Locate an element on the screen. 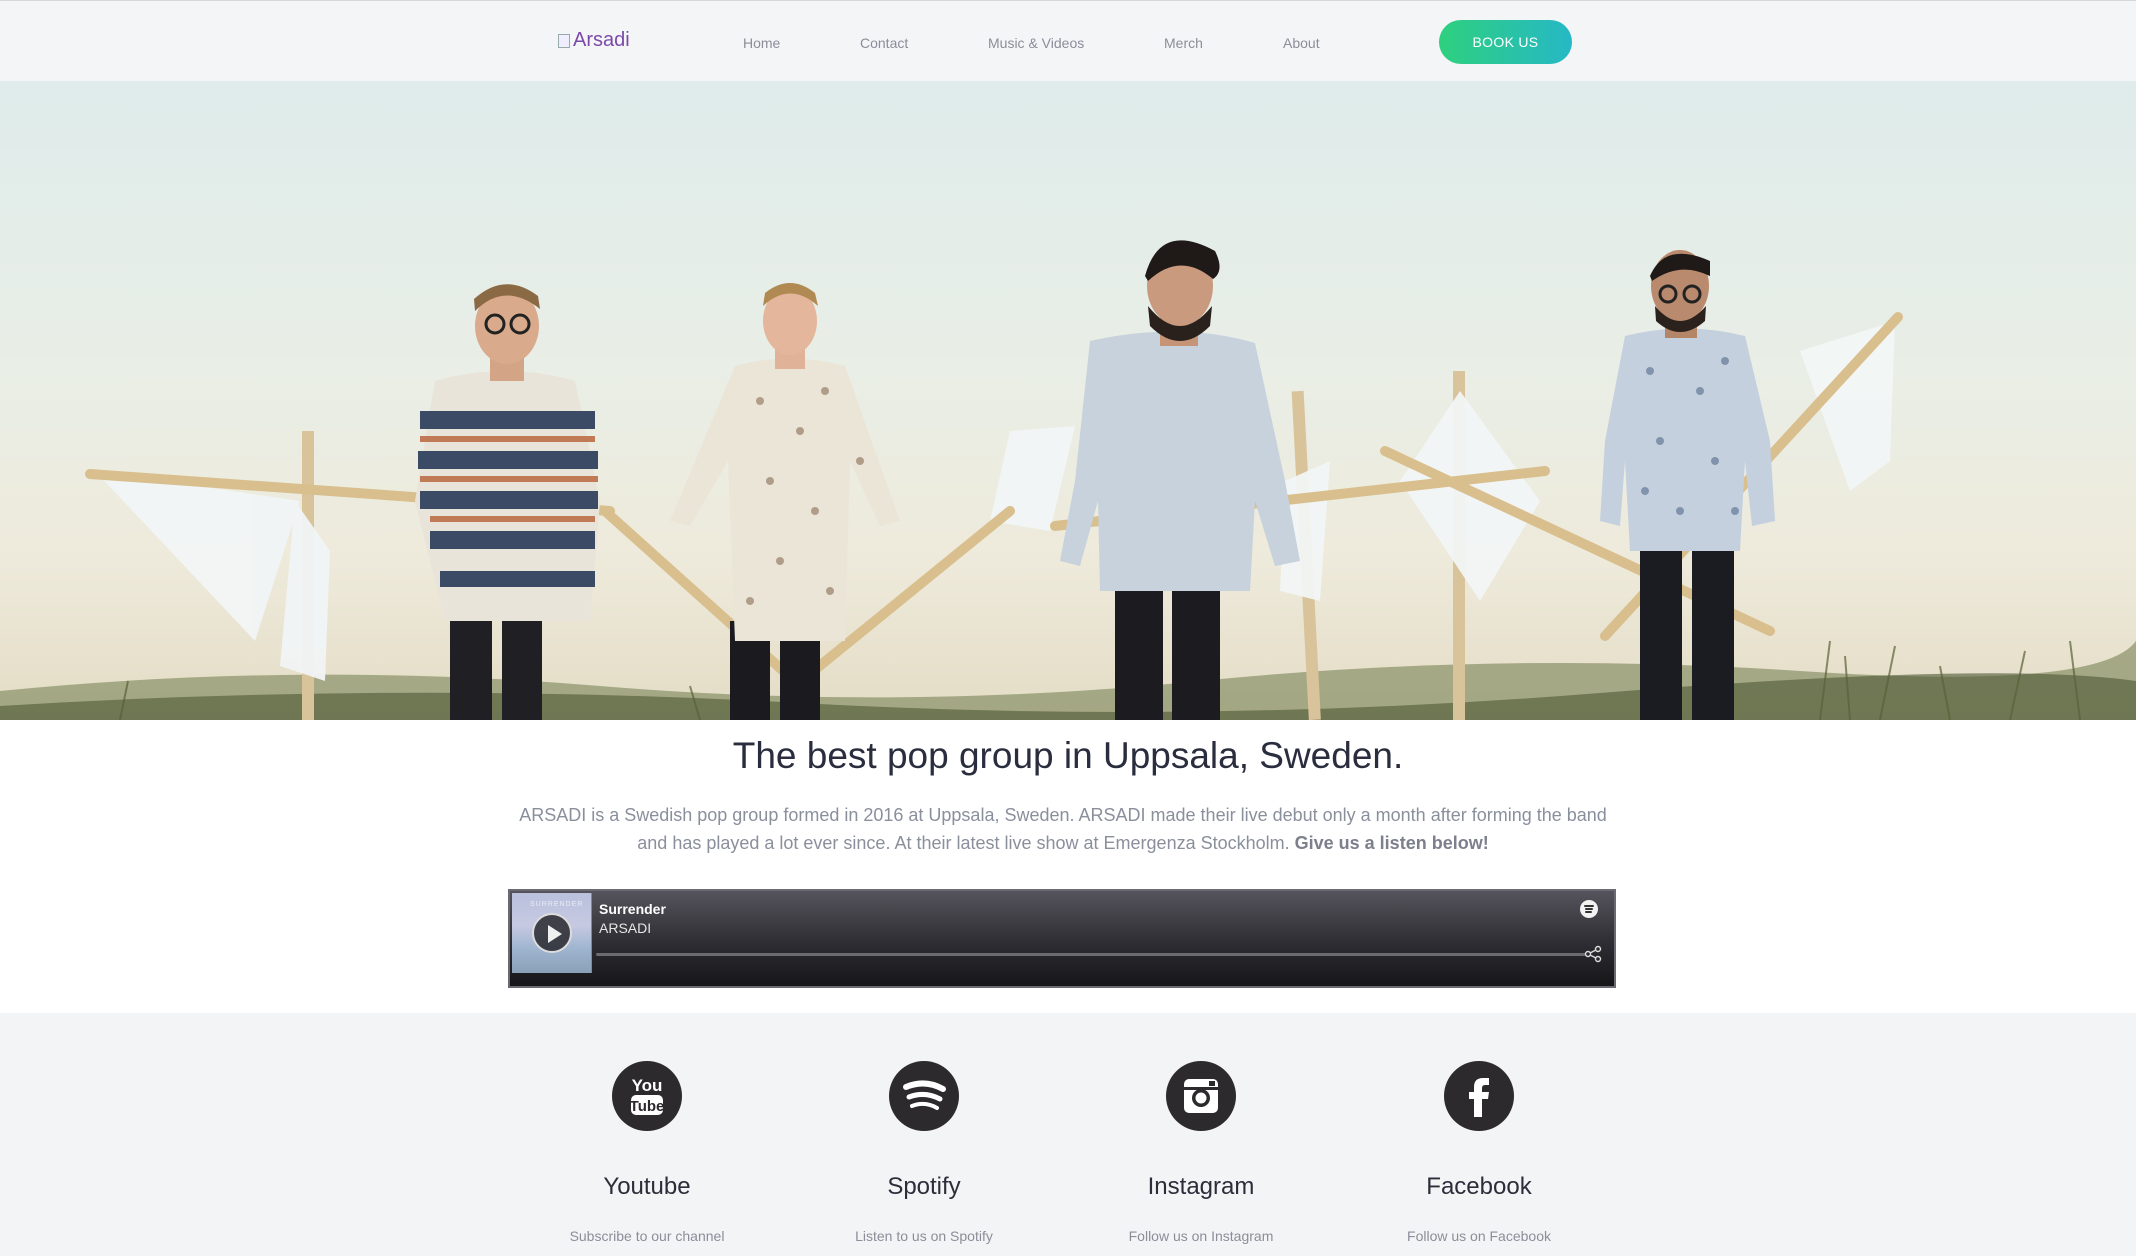  track-artist: ARSADI is located at coordinates (625, 928).